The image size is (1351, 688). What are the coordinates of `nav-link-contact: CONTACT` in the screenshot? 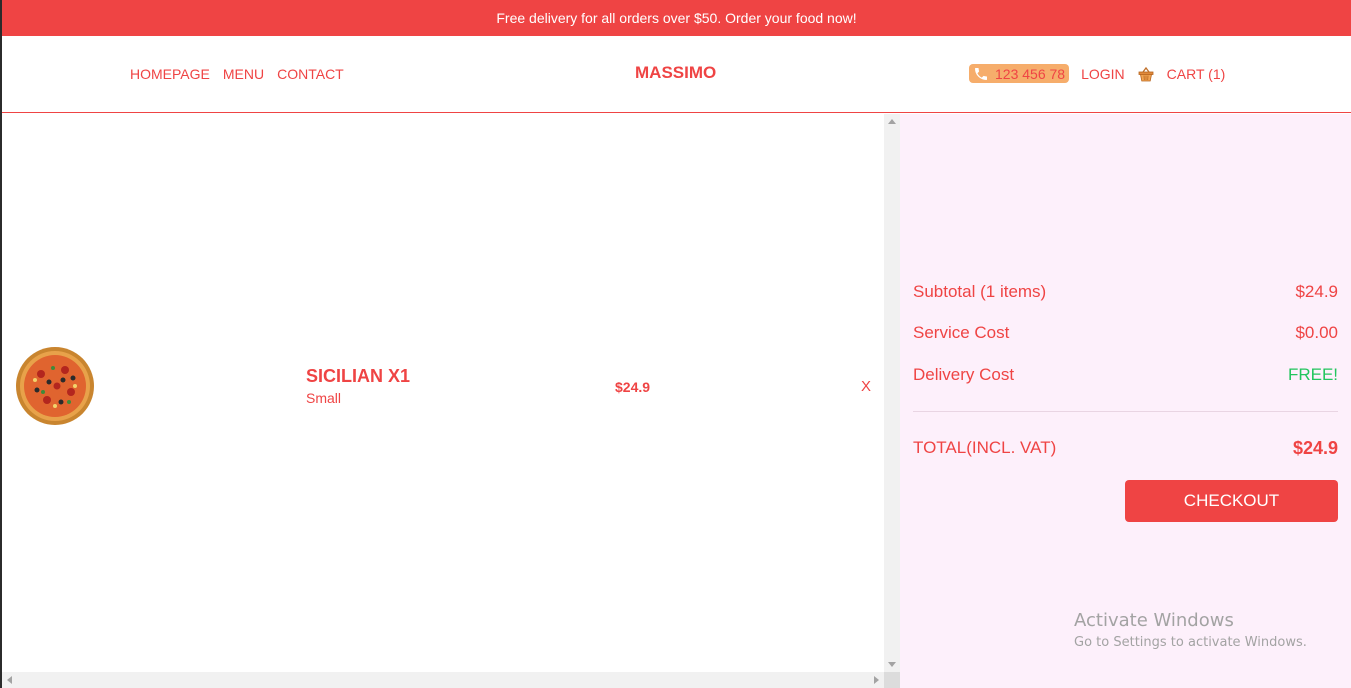 It's located at (310, 74).